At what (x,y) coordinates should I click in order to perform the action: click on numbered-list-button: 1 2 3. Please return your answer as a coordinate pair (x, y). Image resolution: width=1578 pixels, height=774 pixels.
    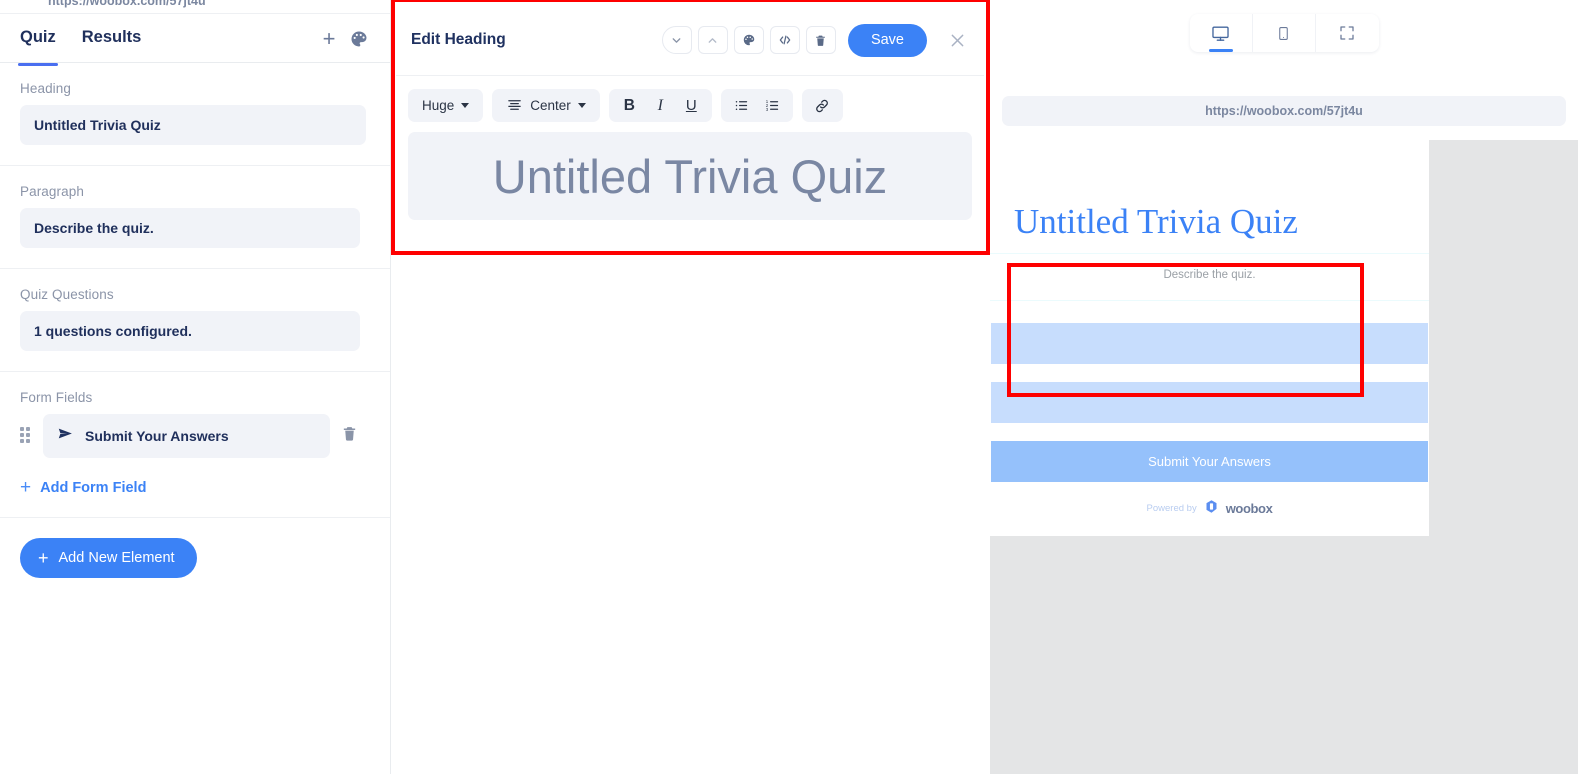
    Looking at the image, I should click on (772, 105).